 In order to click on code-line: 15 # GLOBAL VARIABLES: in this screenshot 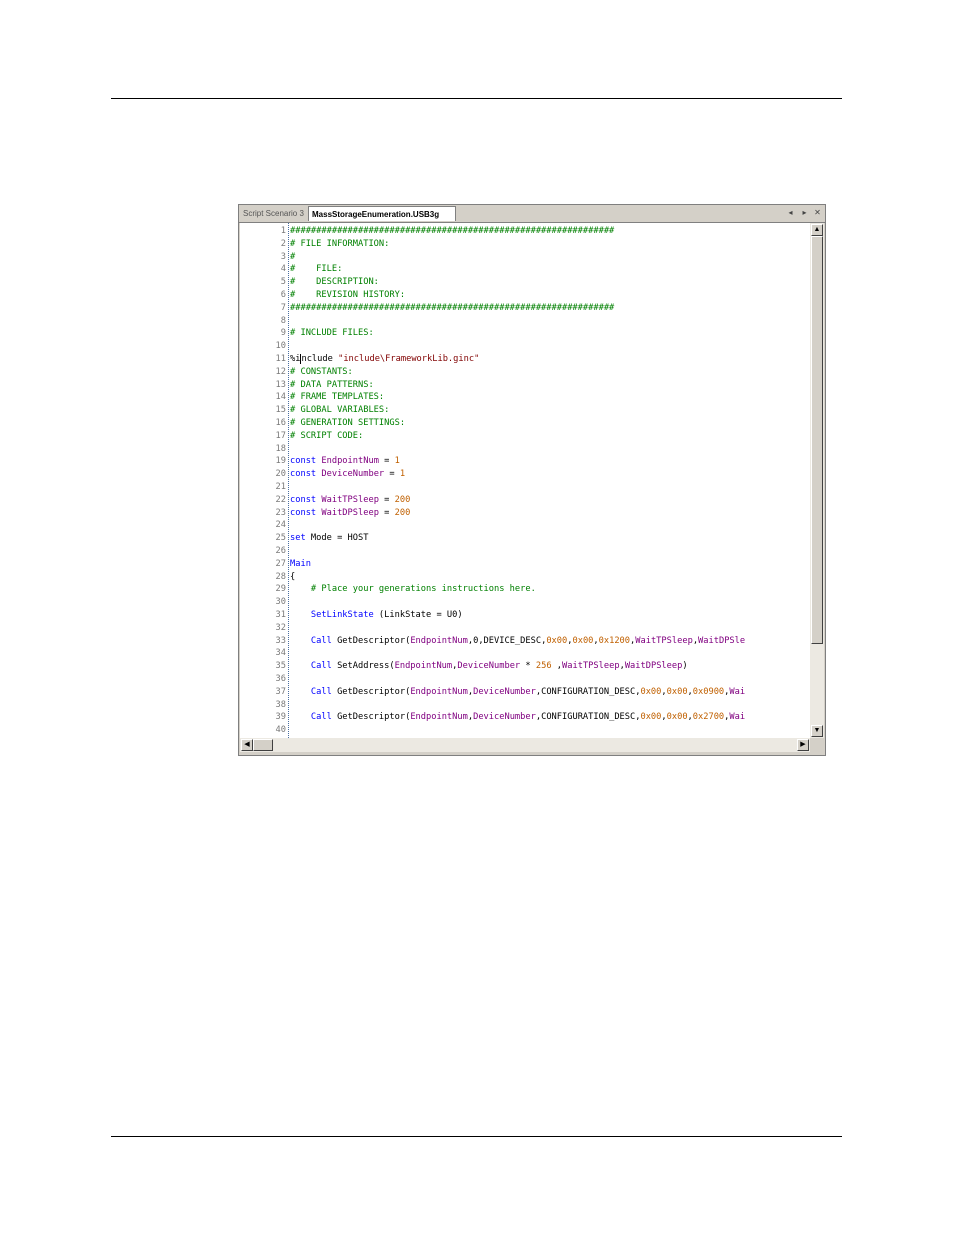, I will do `click(525, 410)`.